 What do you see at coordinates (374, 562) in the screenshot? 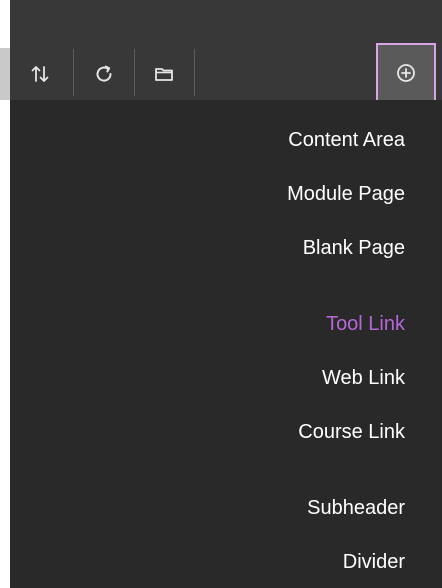
I see `menu-item-divider: Divider` at bounding box center [374, 562].